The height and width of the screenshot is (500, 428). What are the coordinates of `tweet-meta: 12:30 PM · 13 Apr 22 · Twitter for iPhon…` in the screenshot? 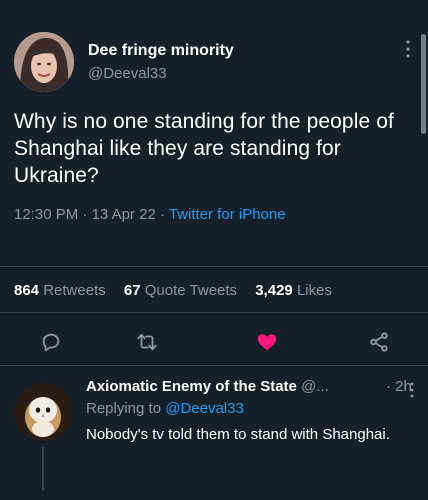 It's located at (214, 215).